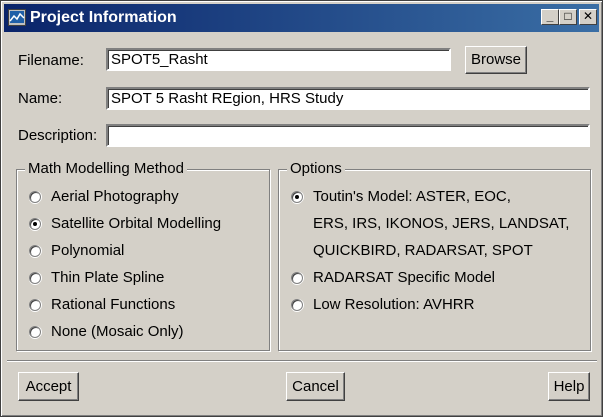 This screenshot has width=603, height=417. I want to click on window-title: Project Information, so click(103, 17).